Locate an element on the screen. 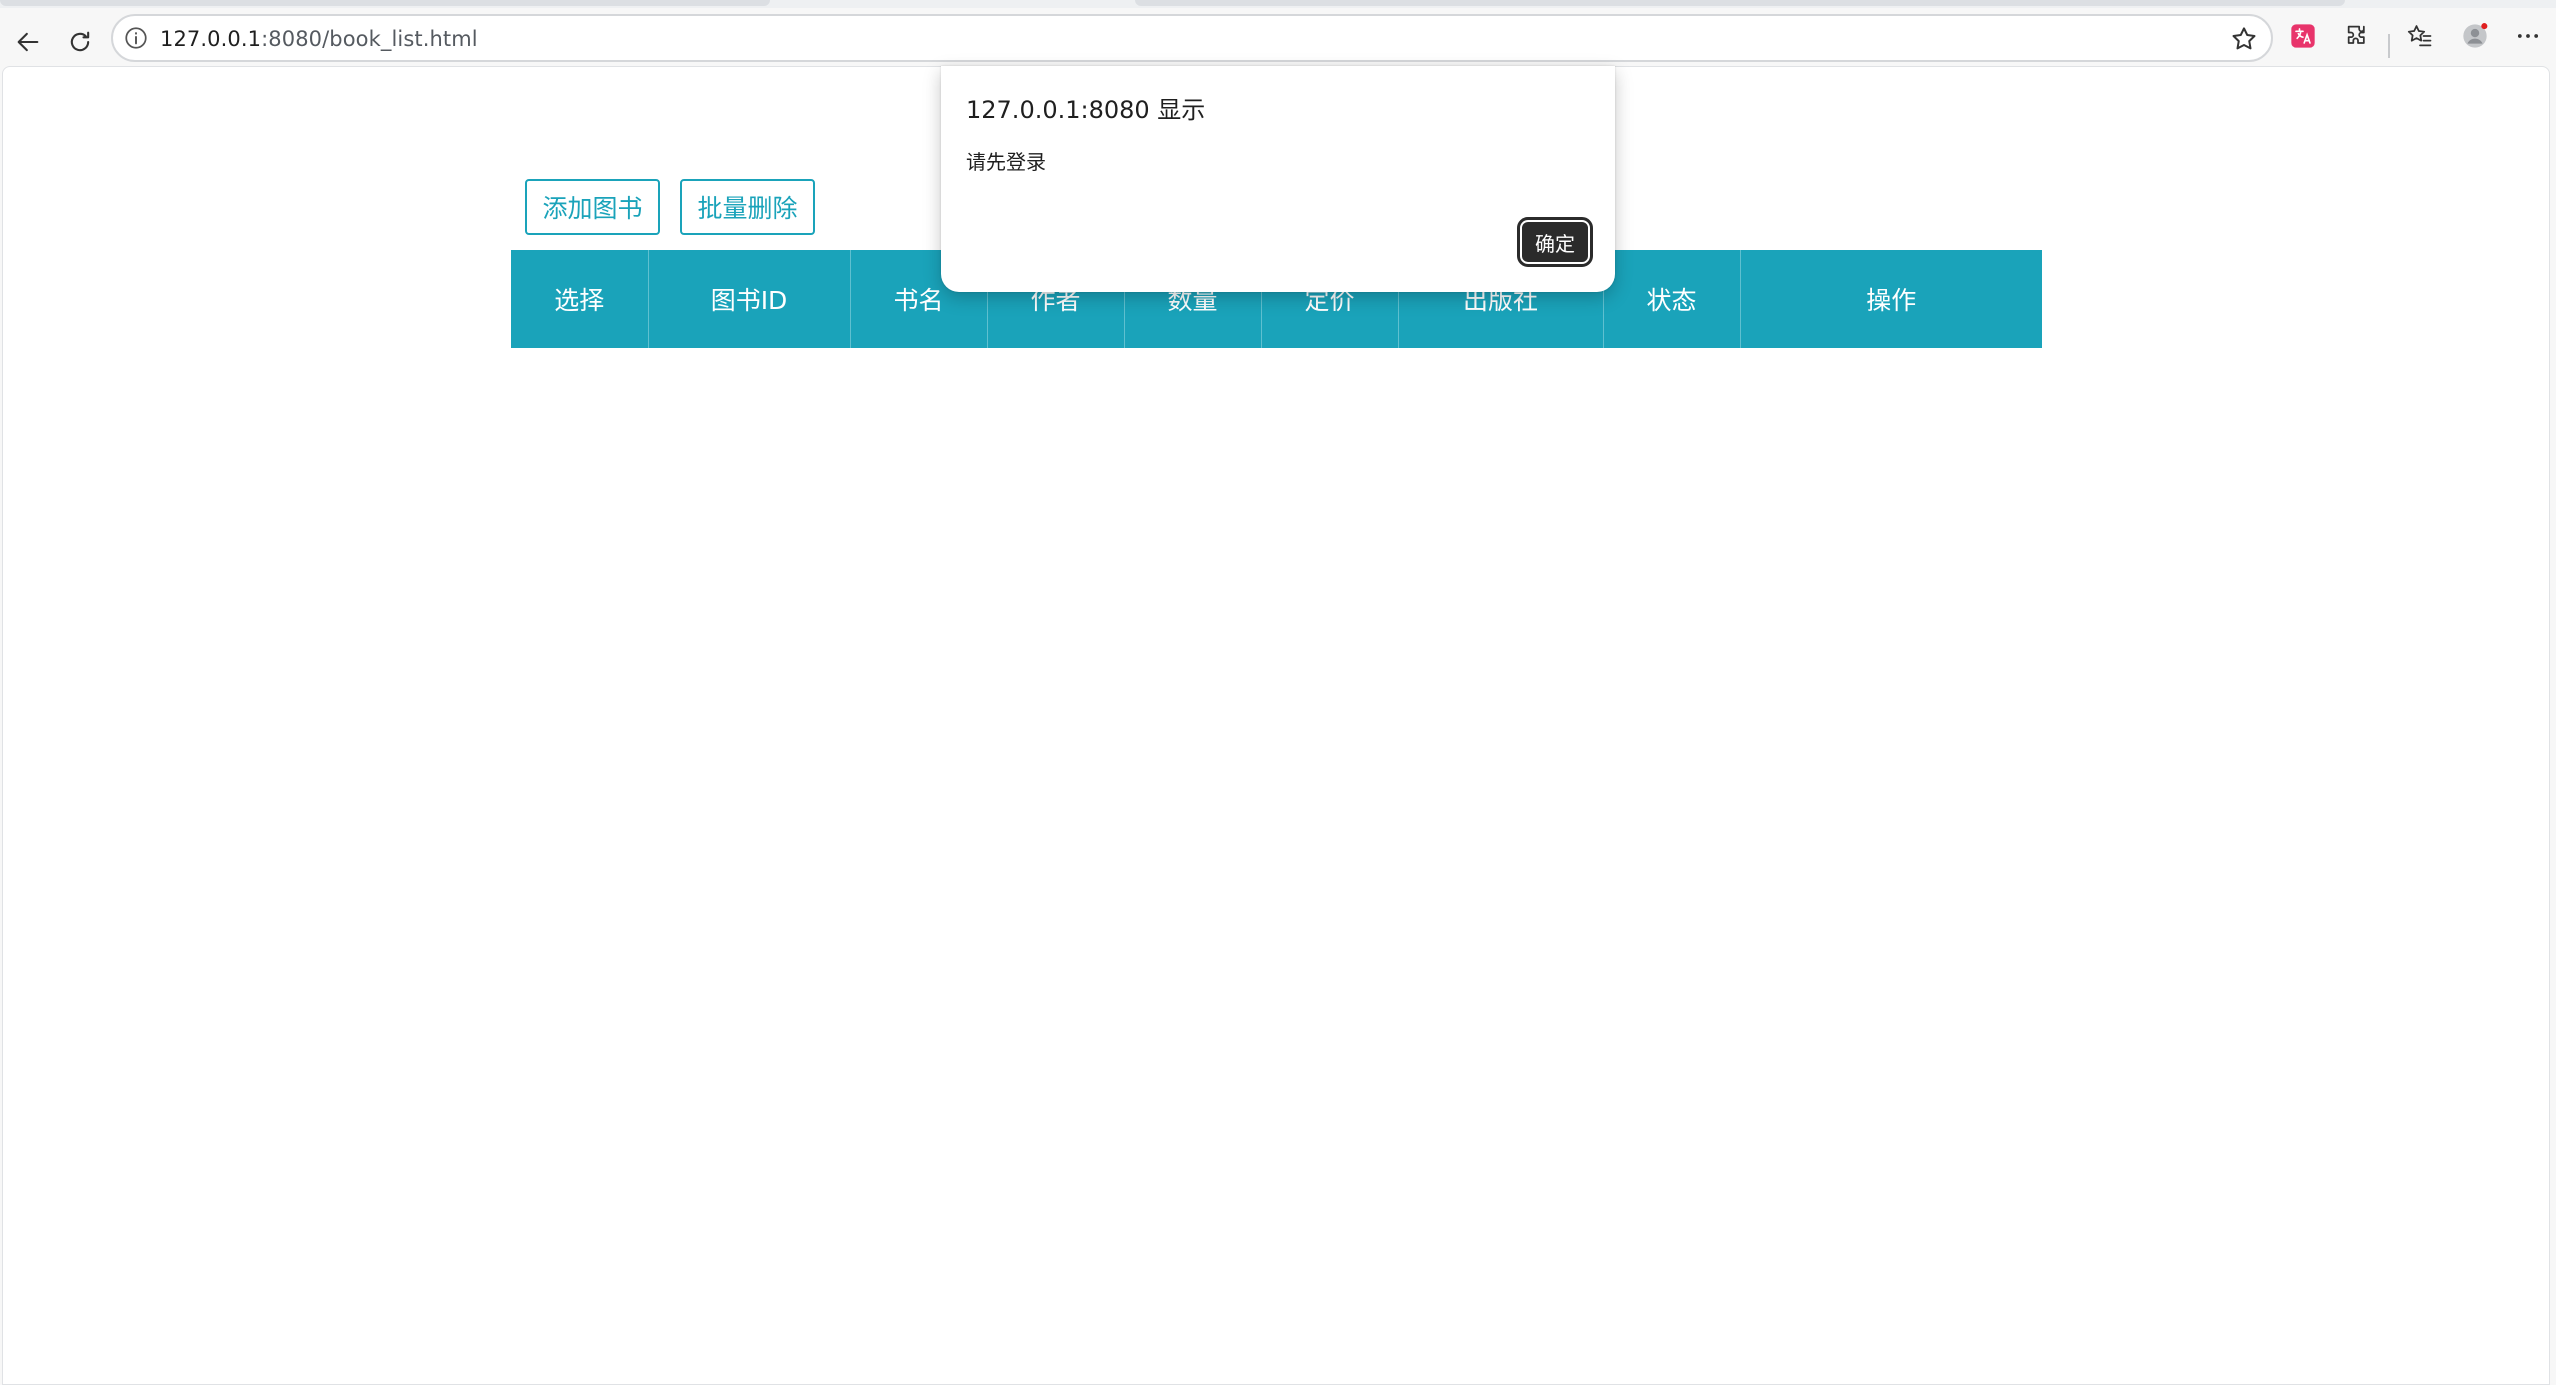  column-header-book-id: 图书ID is located at coordinates (749, 299).